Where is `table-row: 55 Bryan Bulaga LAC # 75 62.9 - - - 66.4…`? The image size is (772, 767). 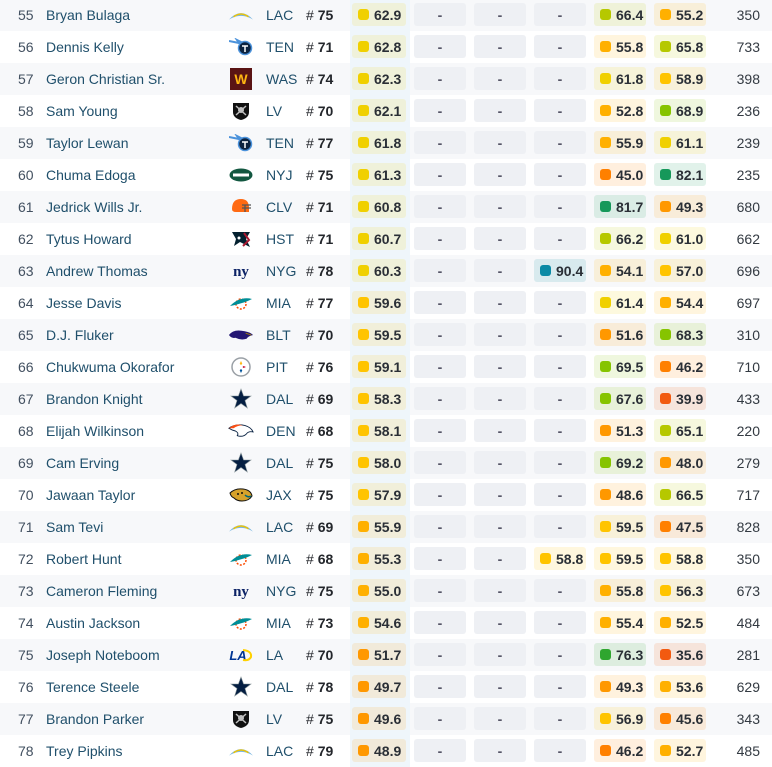 table-row: 55 Bryan Bulaga LAC # 75 62.9 - - - 66.4… is located at coordinates (386, 15).